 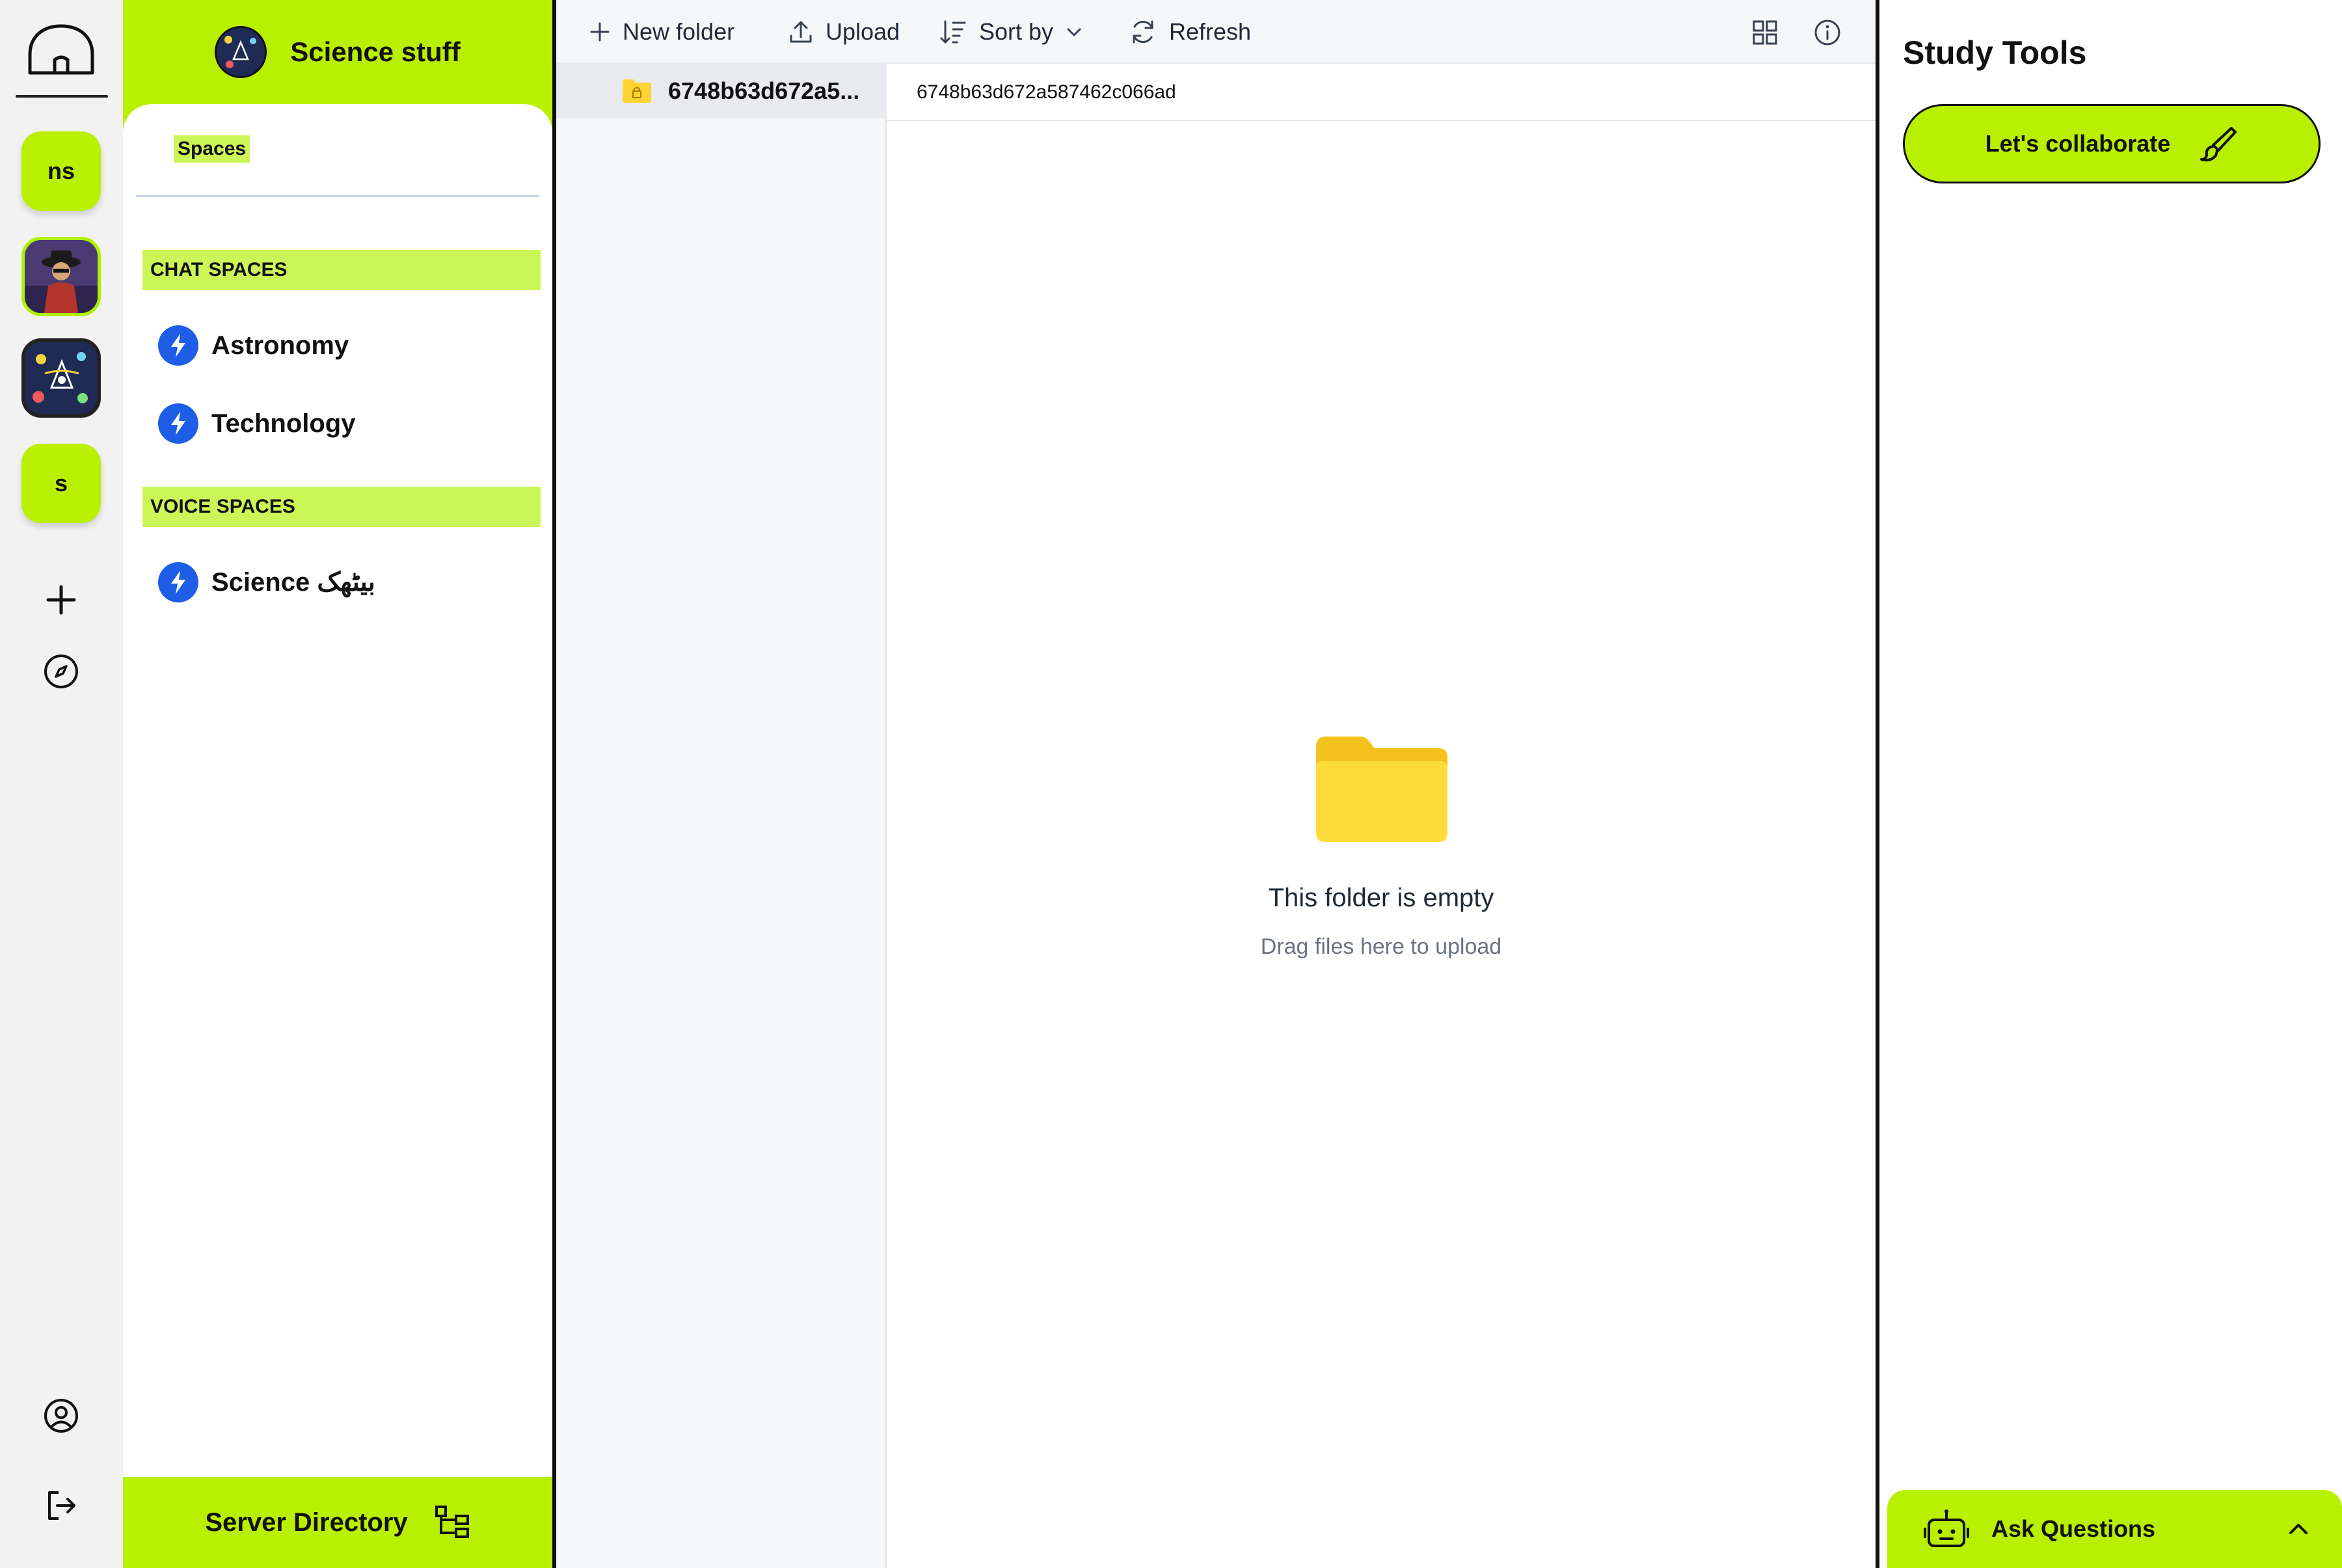 I want to click on server-avatar-s: s, so click(x=61, y=483).